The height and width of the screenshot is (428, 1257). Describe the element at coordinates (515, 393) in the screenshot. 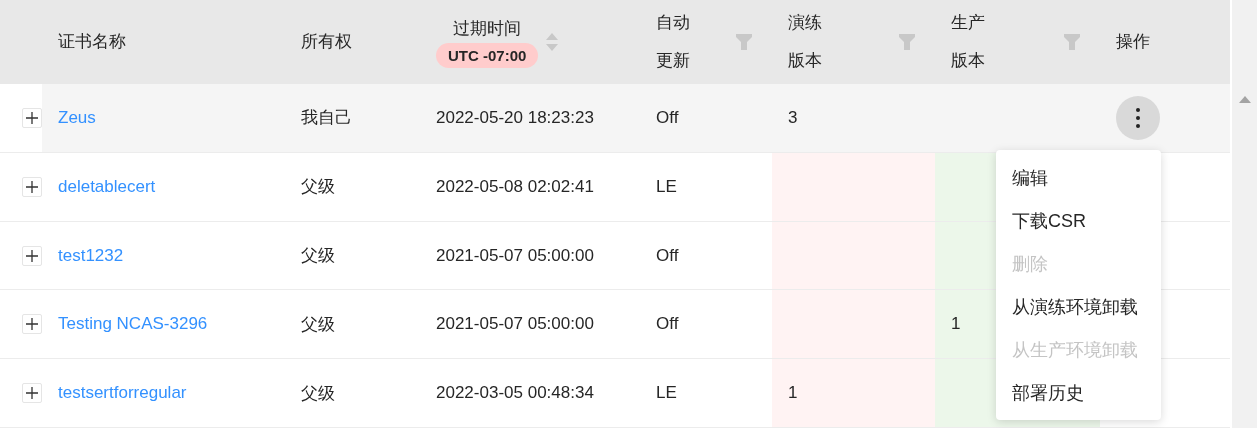

I see `expiry-time: 2022-03-05 00:48:34` at that location.